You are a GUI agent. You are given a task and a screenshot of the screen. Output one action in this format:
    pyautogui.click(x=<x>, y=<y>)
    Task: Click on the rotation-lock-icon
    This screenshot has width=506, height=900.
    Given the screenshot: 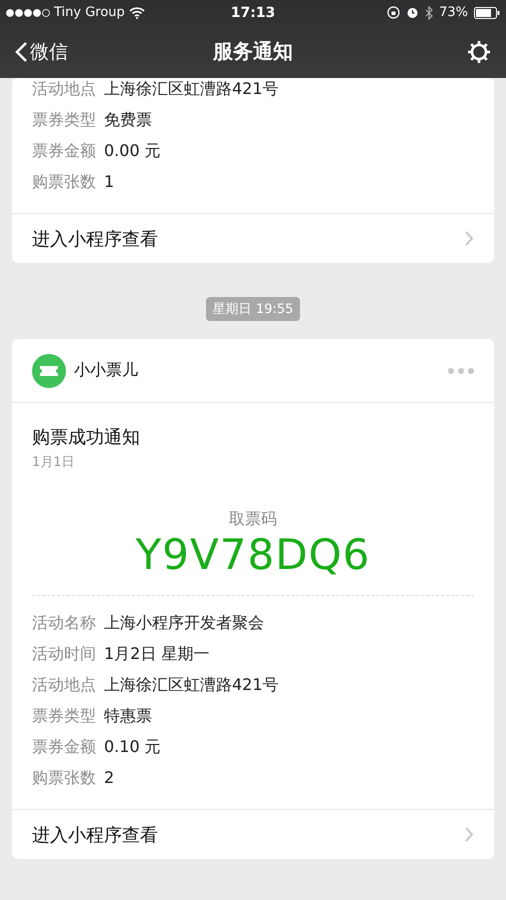 What is the action you would take?
    pyautogui.click(x=393, y=12)
    